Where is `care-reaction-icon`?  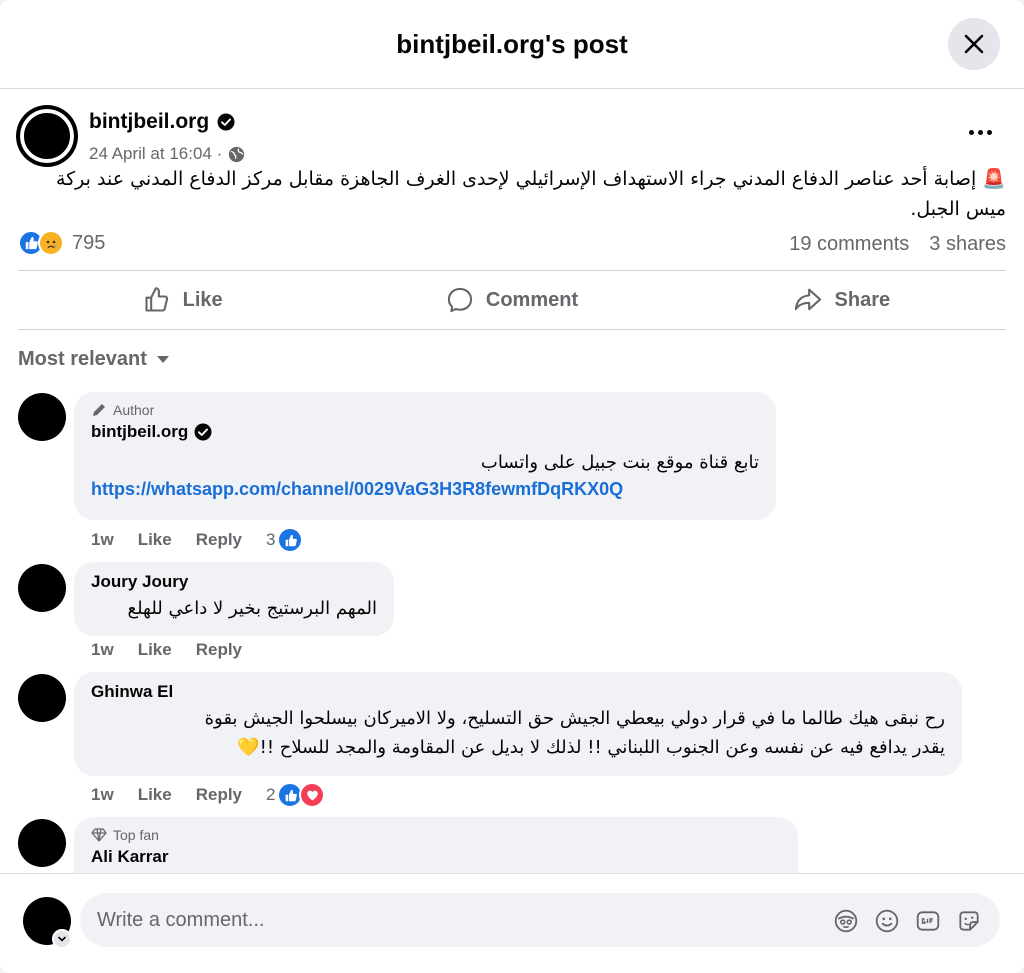 care-reaction-icon is located at coordinates (51, 243).